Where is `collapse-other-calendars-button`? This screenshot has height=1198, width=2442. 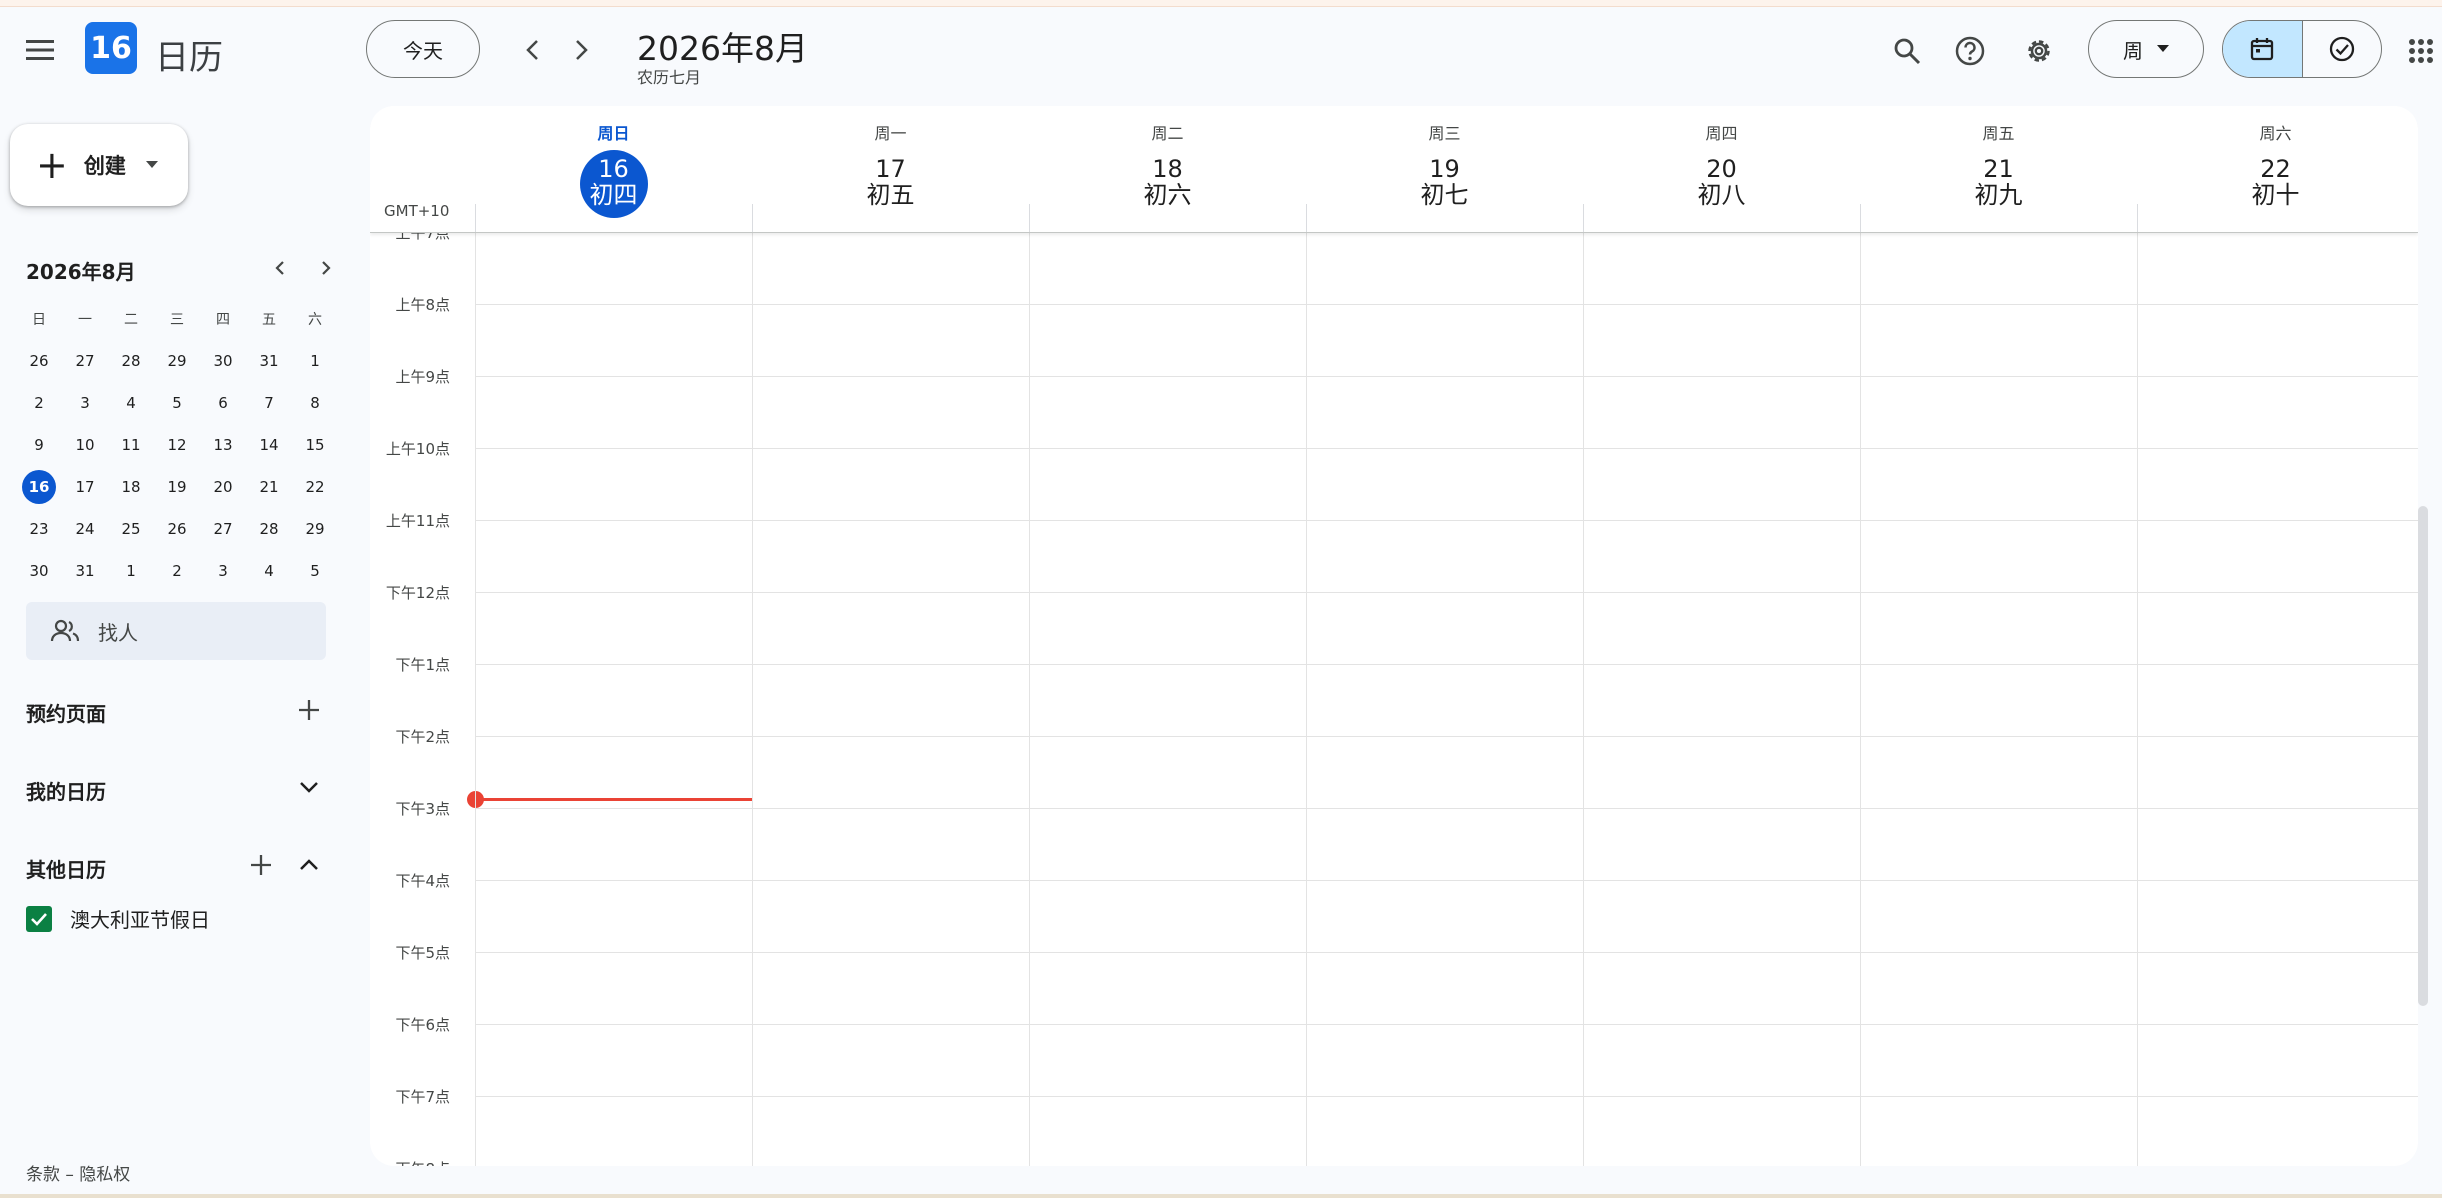 collapse-other-calendars-button is located at coordinates (309, 865).